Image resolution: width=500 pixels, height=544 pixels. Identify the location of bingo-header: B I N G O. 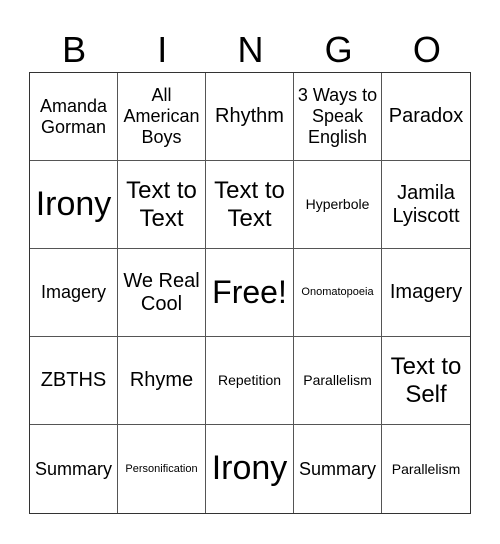
(250, 50).